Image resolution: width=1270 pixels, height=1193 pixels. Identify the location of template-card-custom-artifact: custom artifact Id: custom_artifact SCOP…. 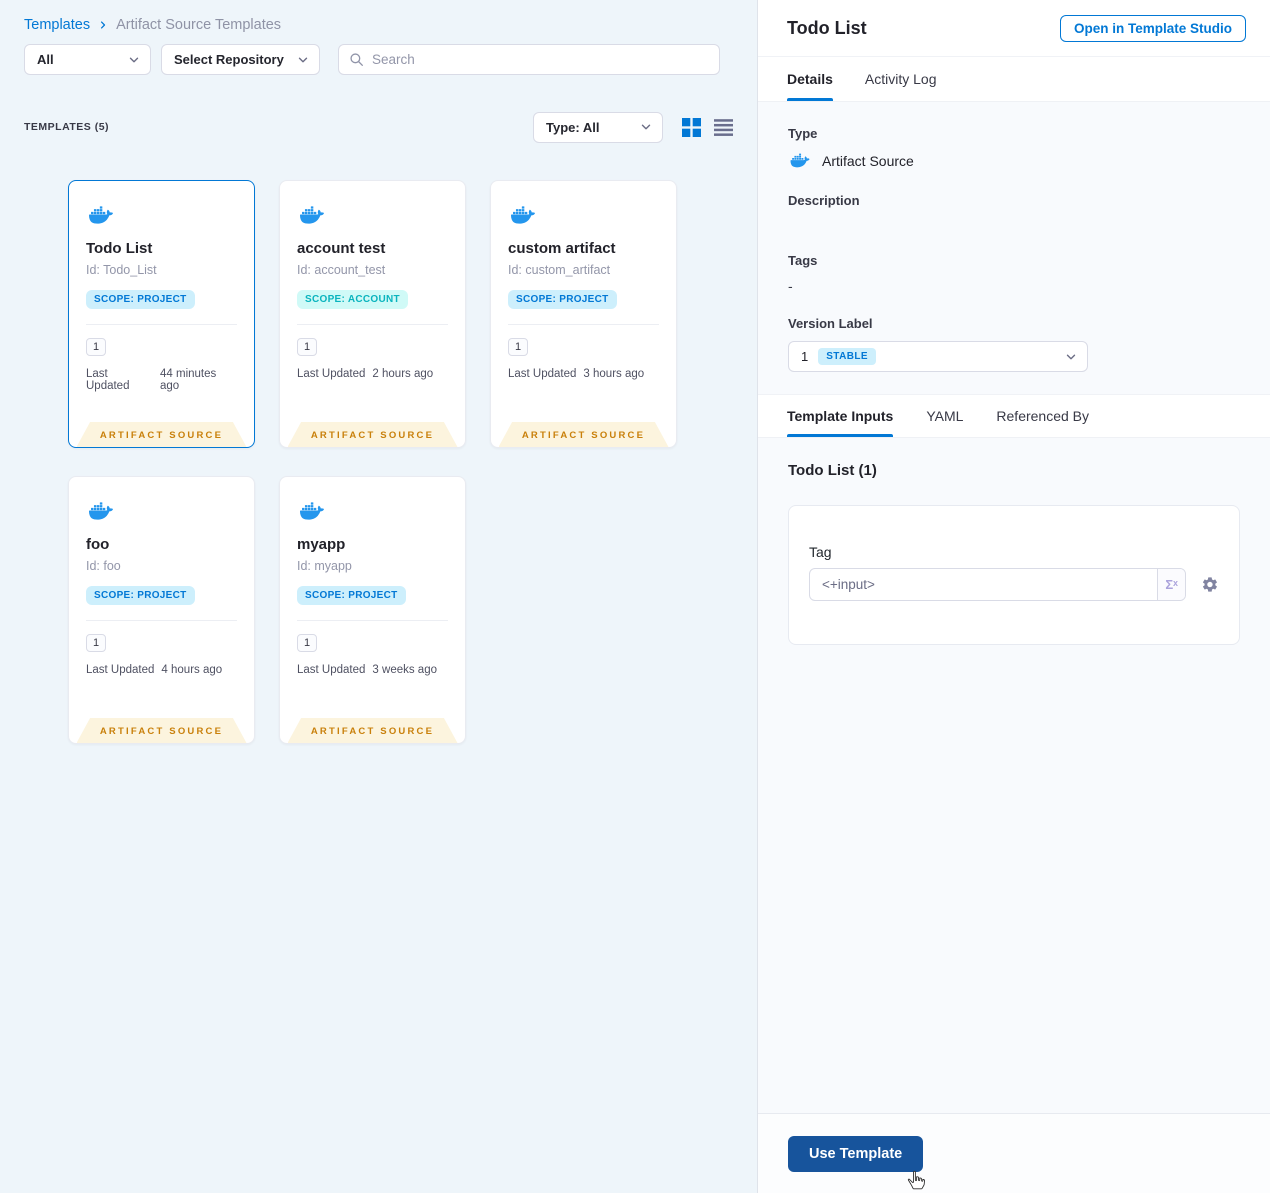
(583, 314).